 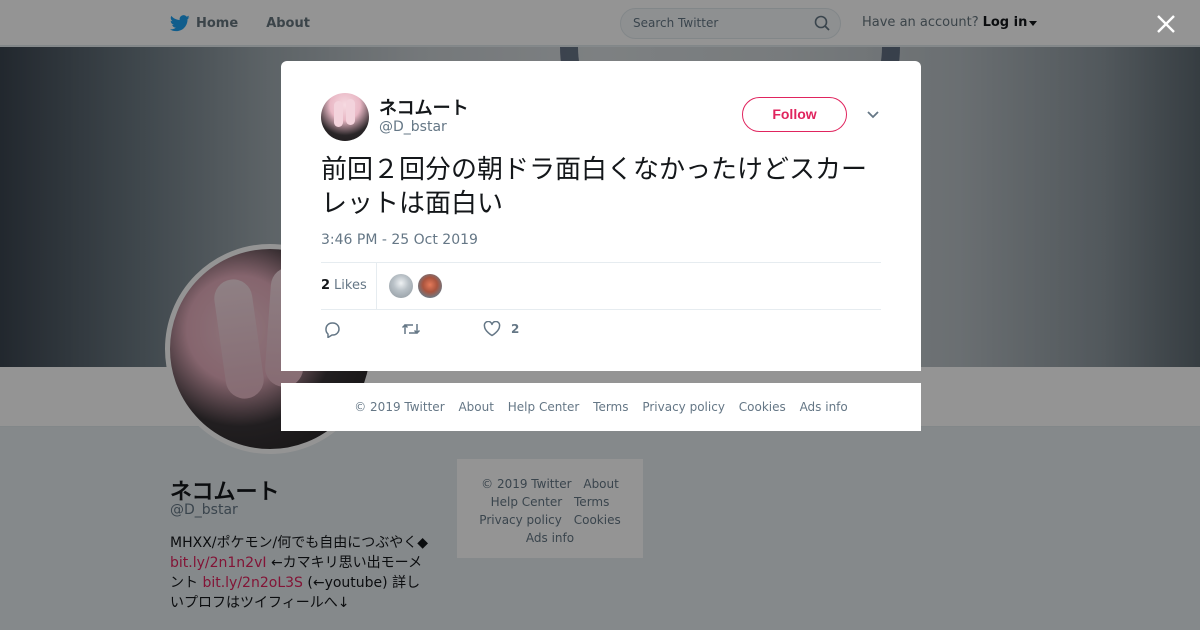 What do you see at coordinates (601, 331) in the screenshot?
I see `tweet-actions: 2` at bounding box center [601, 331].